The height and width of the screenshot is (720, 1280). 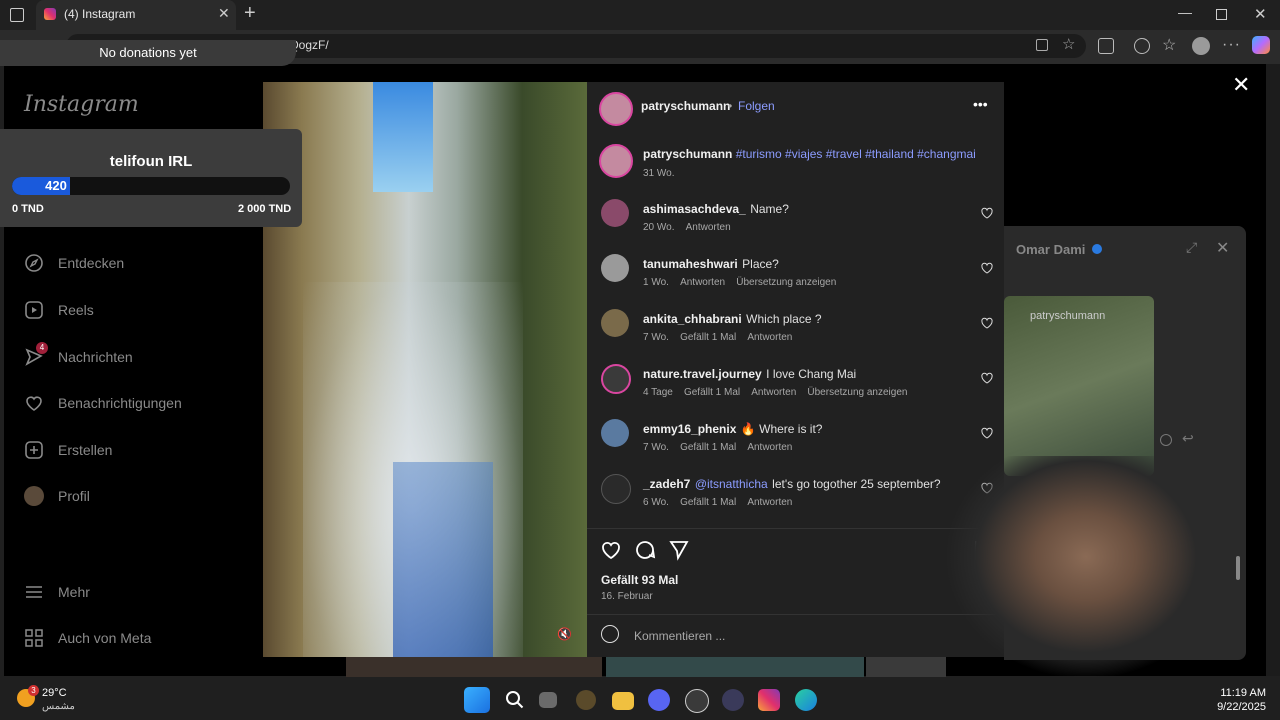 What do you see at coordinates (250, 13) in the screenshot?
I see `new-tab-button: +` at bounding box center [250, 13].